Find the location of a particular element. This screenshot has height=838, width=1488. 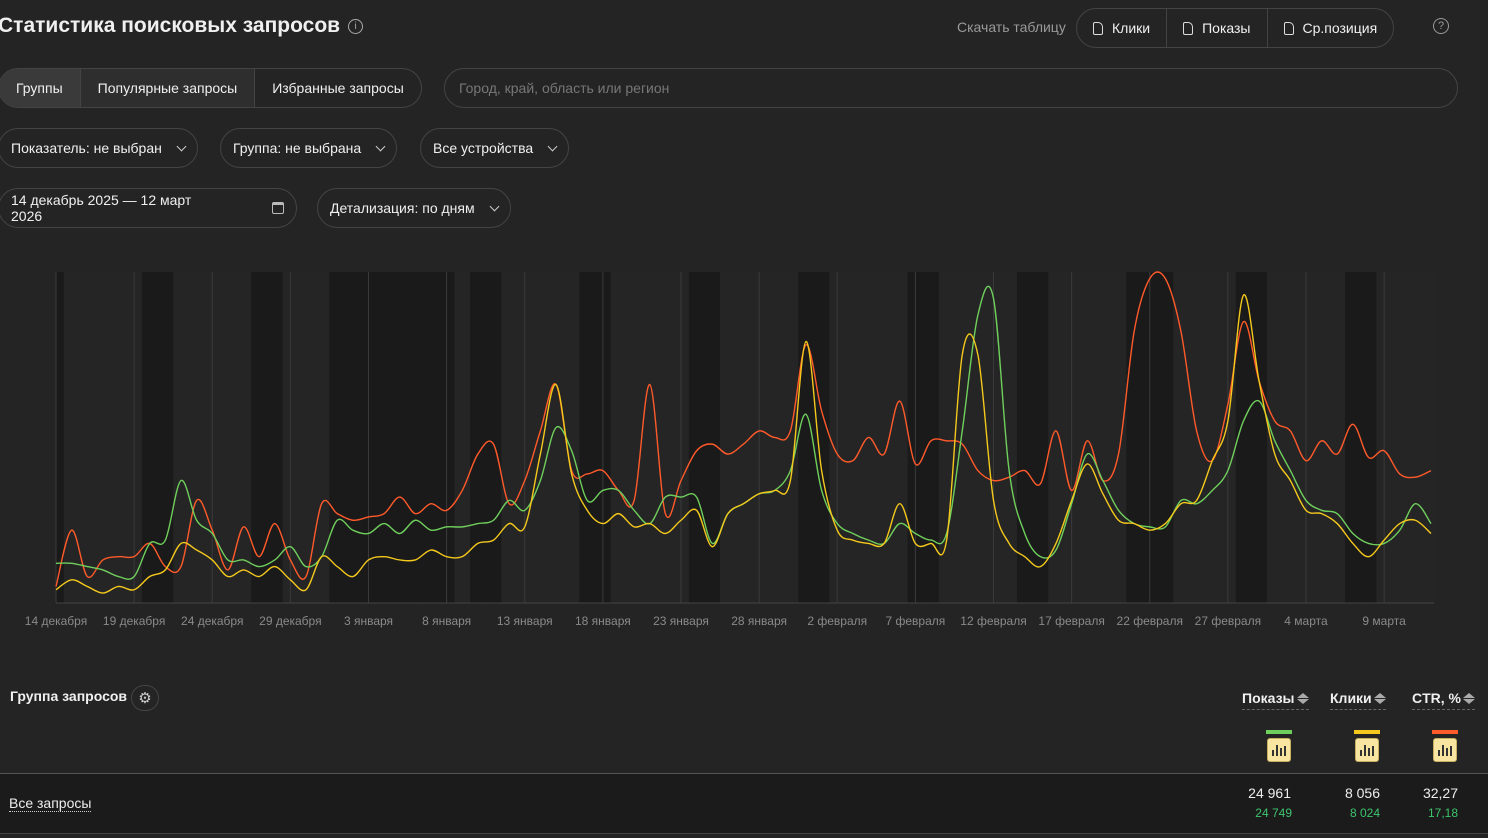

download-clicks-label: Клики is located at coordinates (1131, 28).